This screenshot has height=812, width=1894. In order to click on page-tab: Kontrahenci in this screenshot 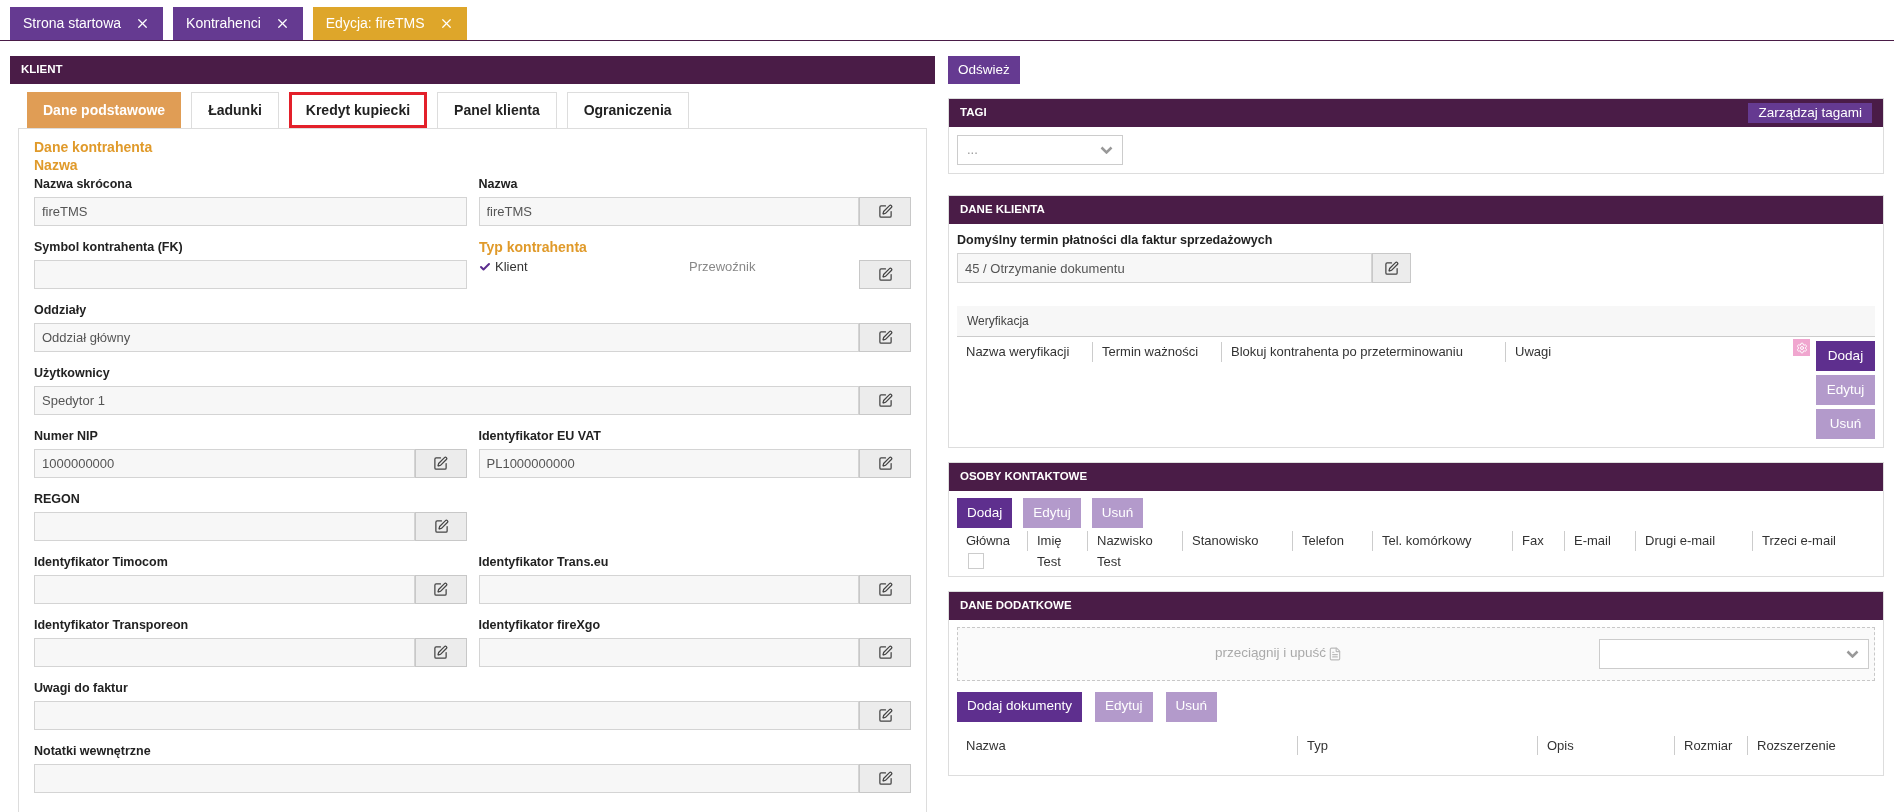, I will do `click(238, 23)`.